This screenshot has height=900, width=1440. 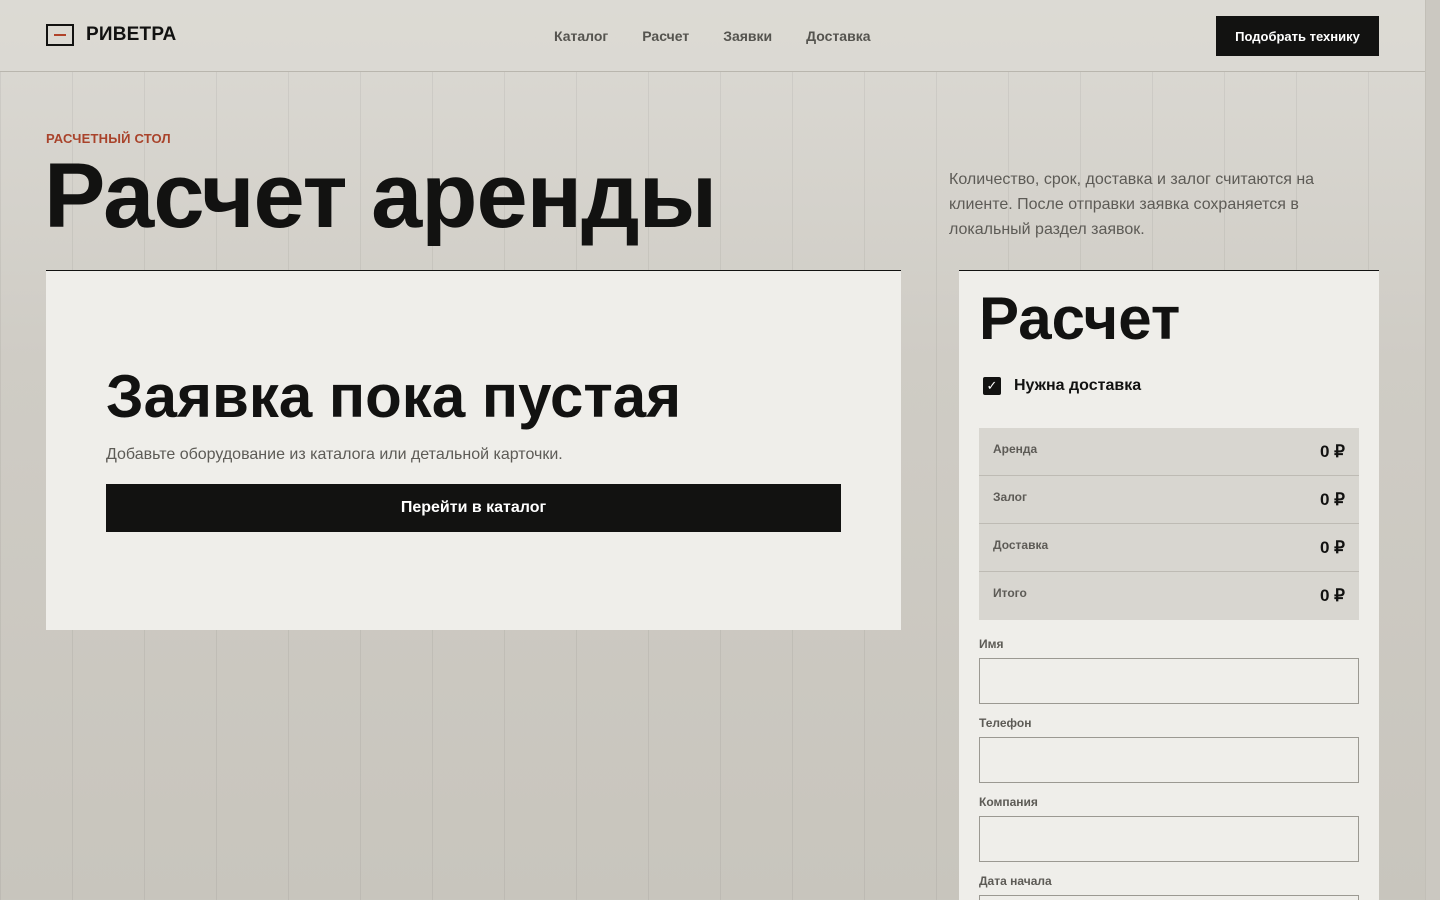 What do you see at coordinates (1008, 802) in the screenshot?
I see `company-field-label: Компания` at bounding box center [1008, 802].